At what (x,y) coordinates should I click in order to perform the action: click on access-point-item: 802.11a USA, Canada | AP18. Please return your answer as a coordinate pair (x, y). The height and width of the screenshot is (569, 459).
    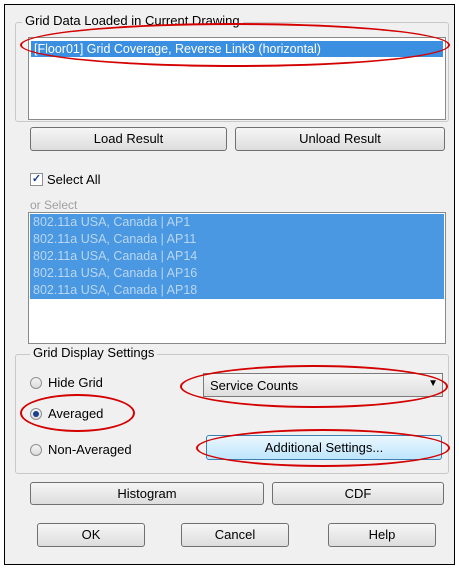
    Looking at the image, I should click on (237, 290).